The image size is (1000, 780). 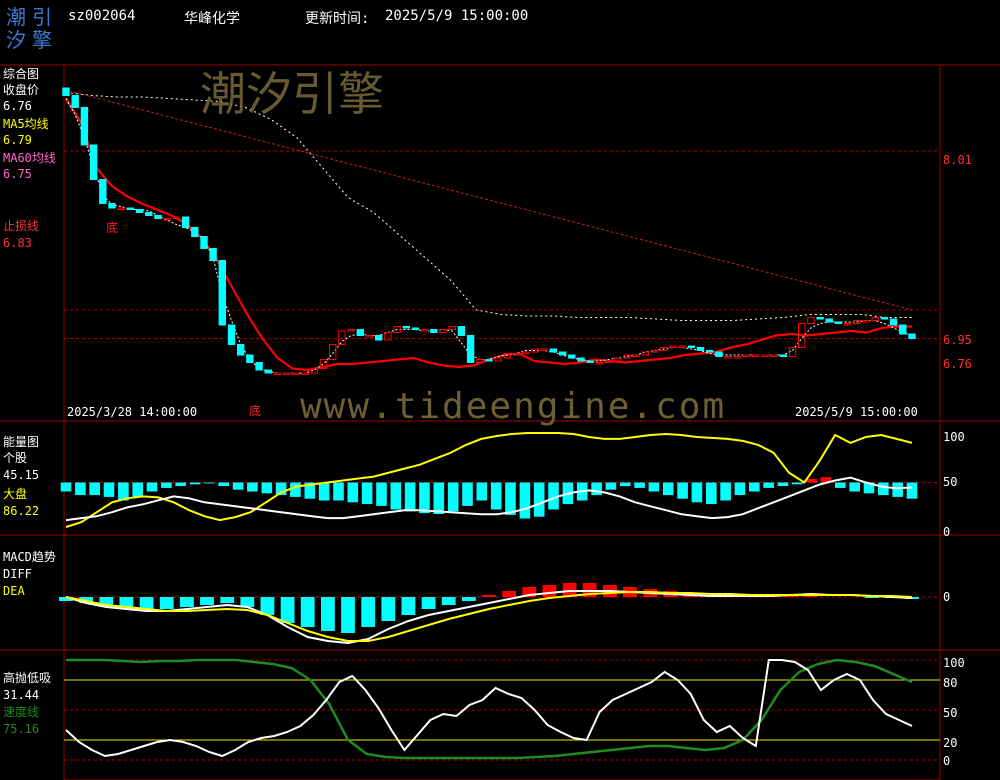 What do you see at coordinates (21, 442) in the screenshot?
I see `energy-panel-title: 能量图` at bounding box center [21, 442].